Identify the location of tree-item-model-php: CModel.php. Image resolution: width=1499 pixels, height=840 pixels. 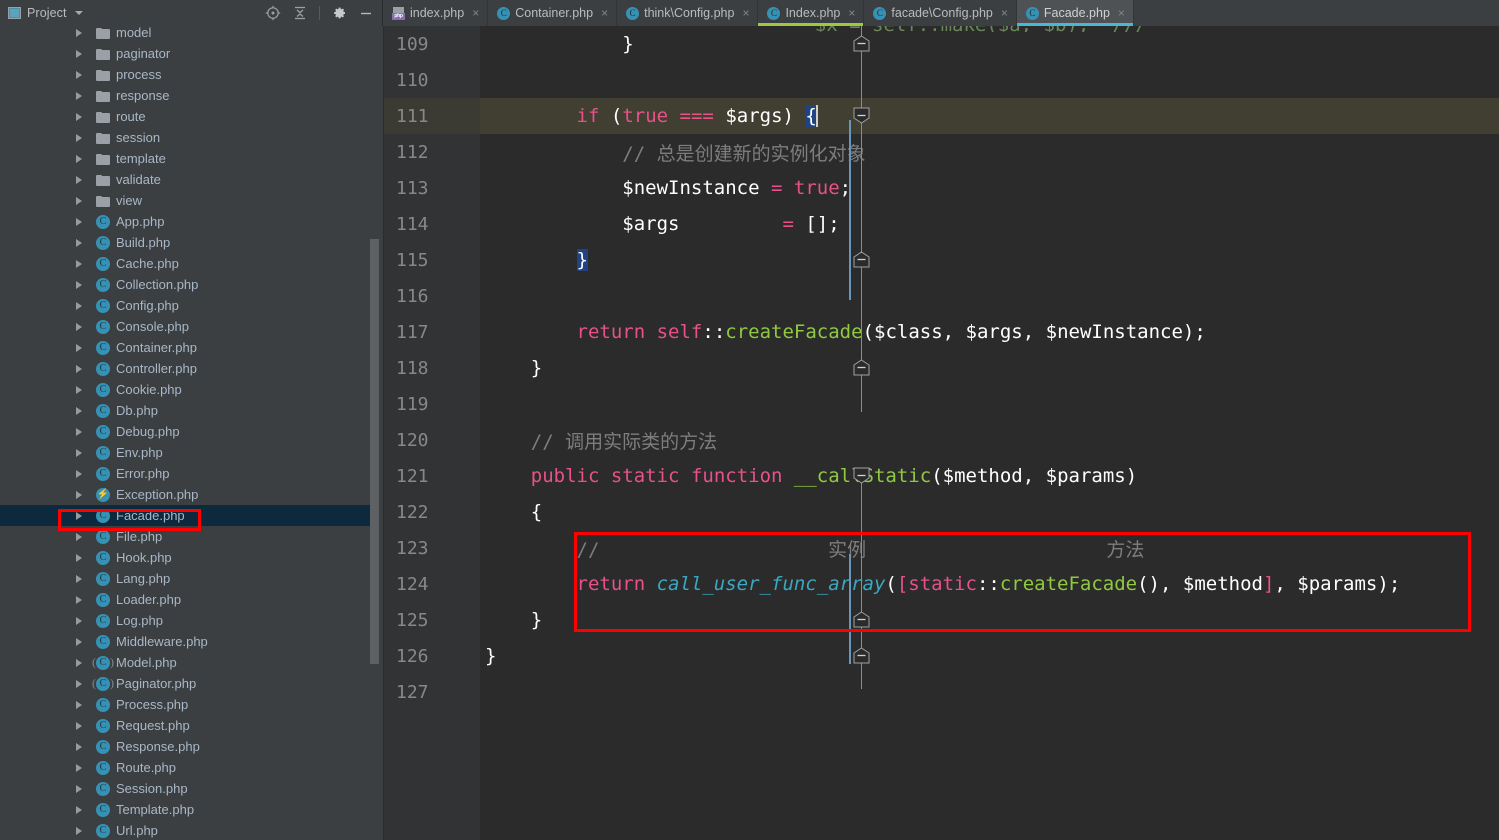
(191, 662).